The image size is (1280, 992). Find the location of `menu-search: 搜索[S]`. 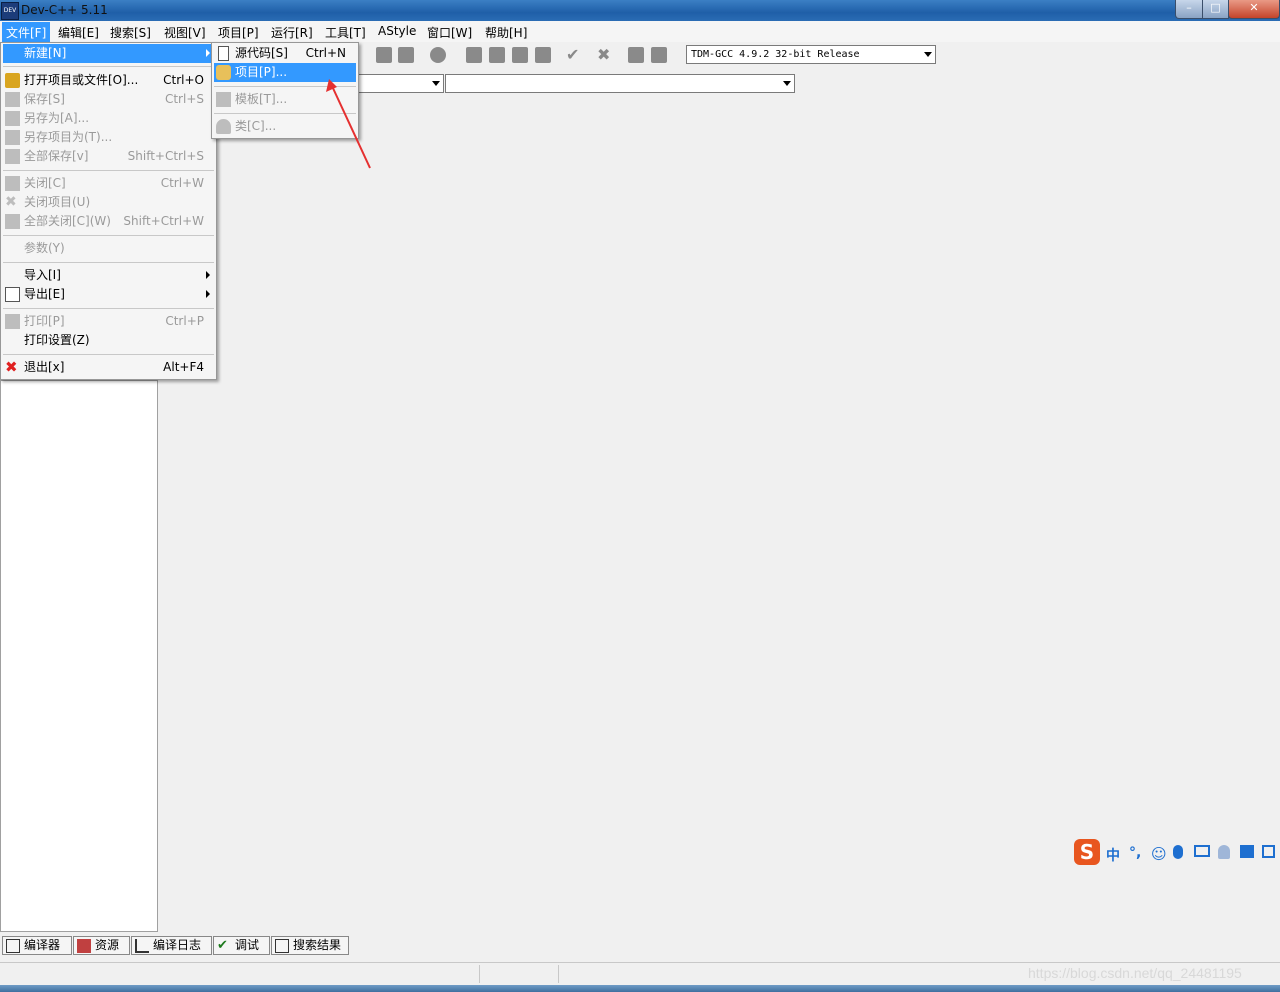

menu-search: 搜索[S] is located at coordinates (130, 32).